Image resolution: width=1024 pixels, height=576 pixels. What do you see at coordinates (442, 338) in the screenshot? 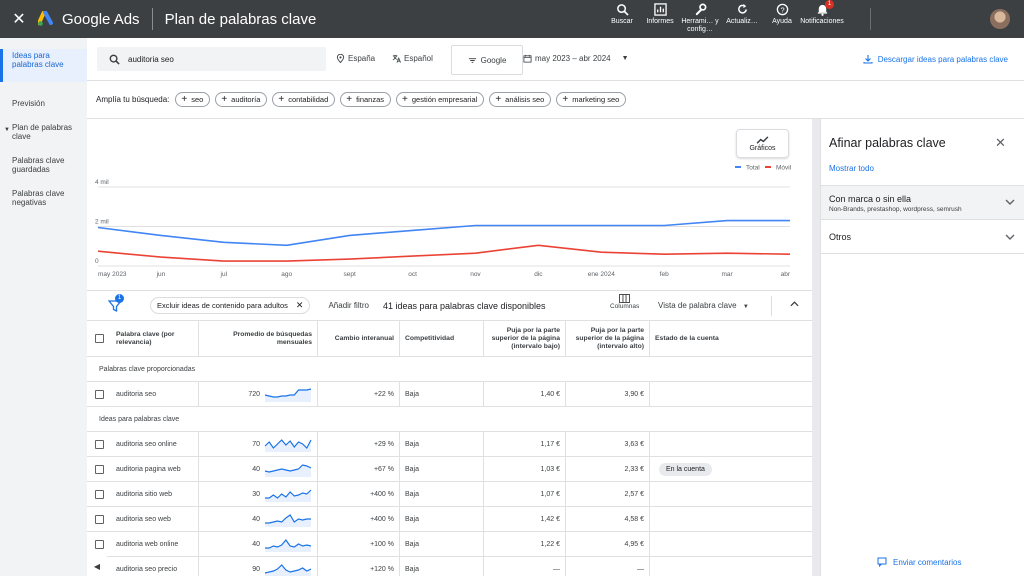
I see `col-competition: Competitividad` at bounding box center [442, 338].